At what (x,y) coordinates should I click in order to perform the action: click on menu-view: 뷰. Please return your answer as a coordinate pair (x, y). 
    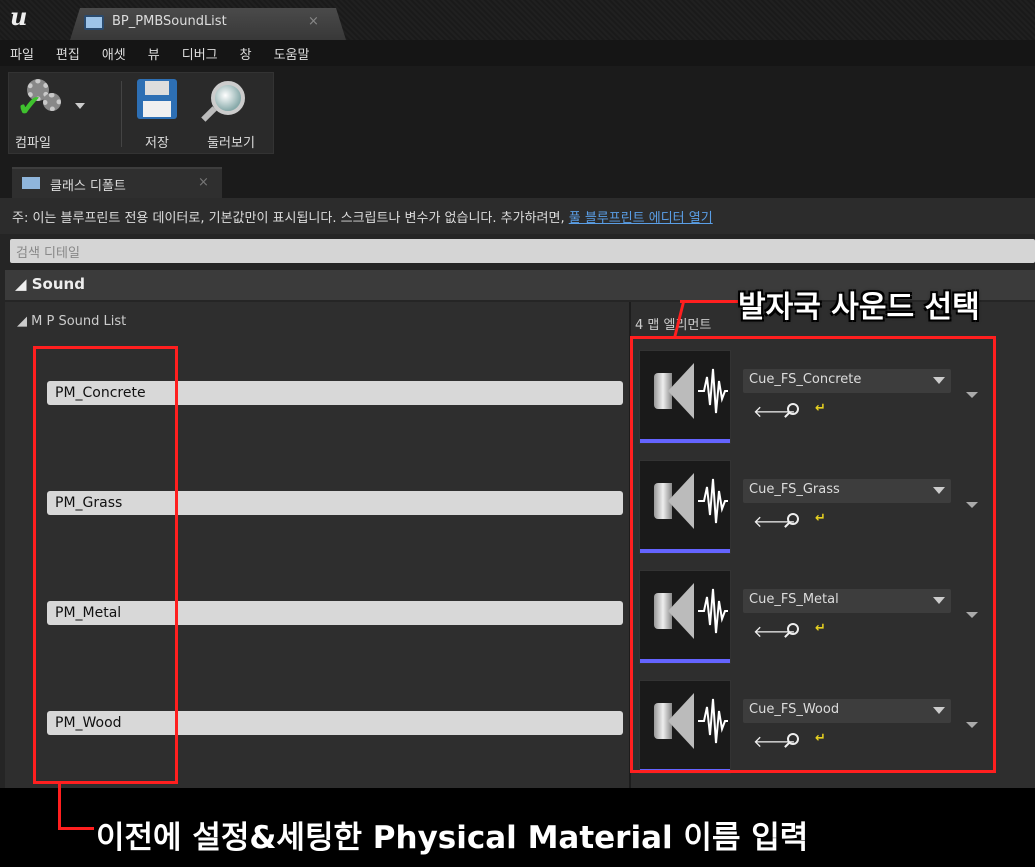
    Looking at the image, I should click on (154, 53).